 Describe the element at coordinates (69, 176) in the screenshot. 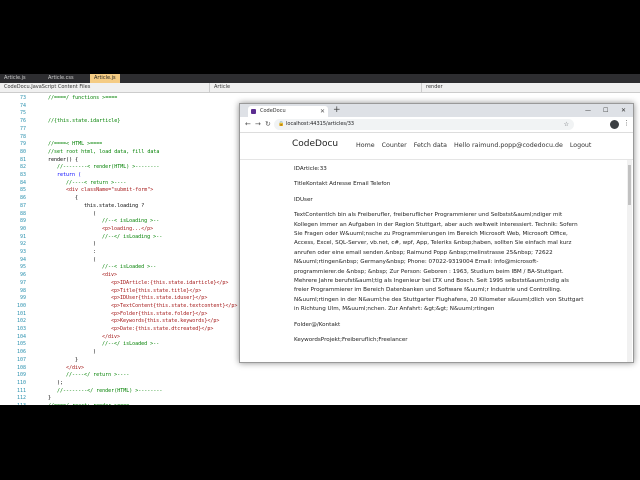

I see `code-line: return (` at that location.